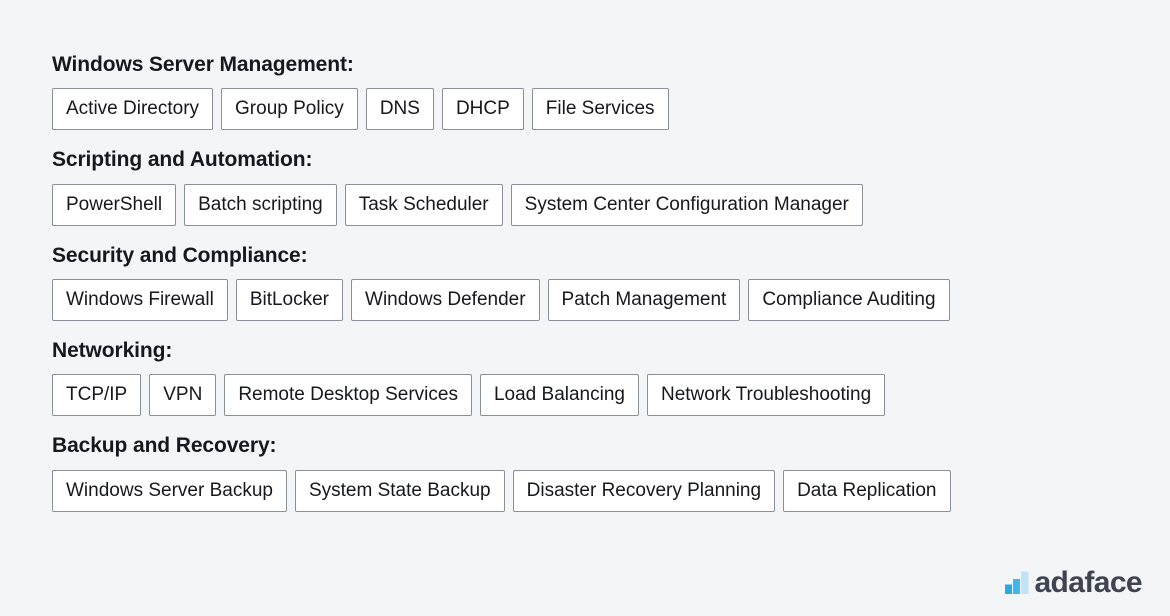  Describe the element at coordinates (867, 490) in the screenshot. I see `skill-tag: Data Replication` at that location.